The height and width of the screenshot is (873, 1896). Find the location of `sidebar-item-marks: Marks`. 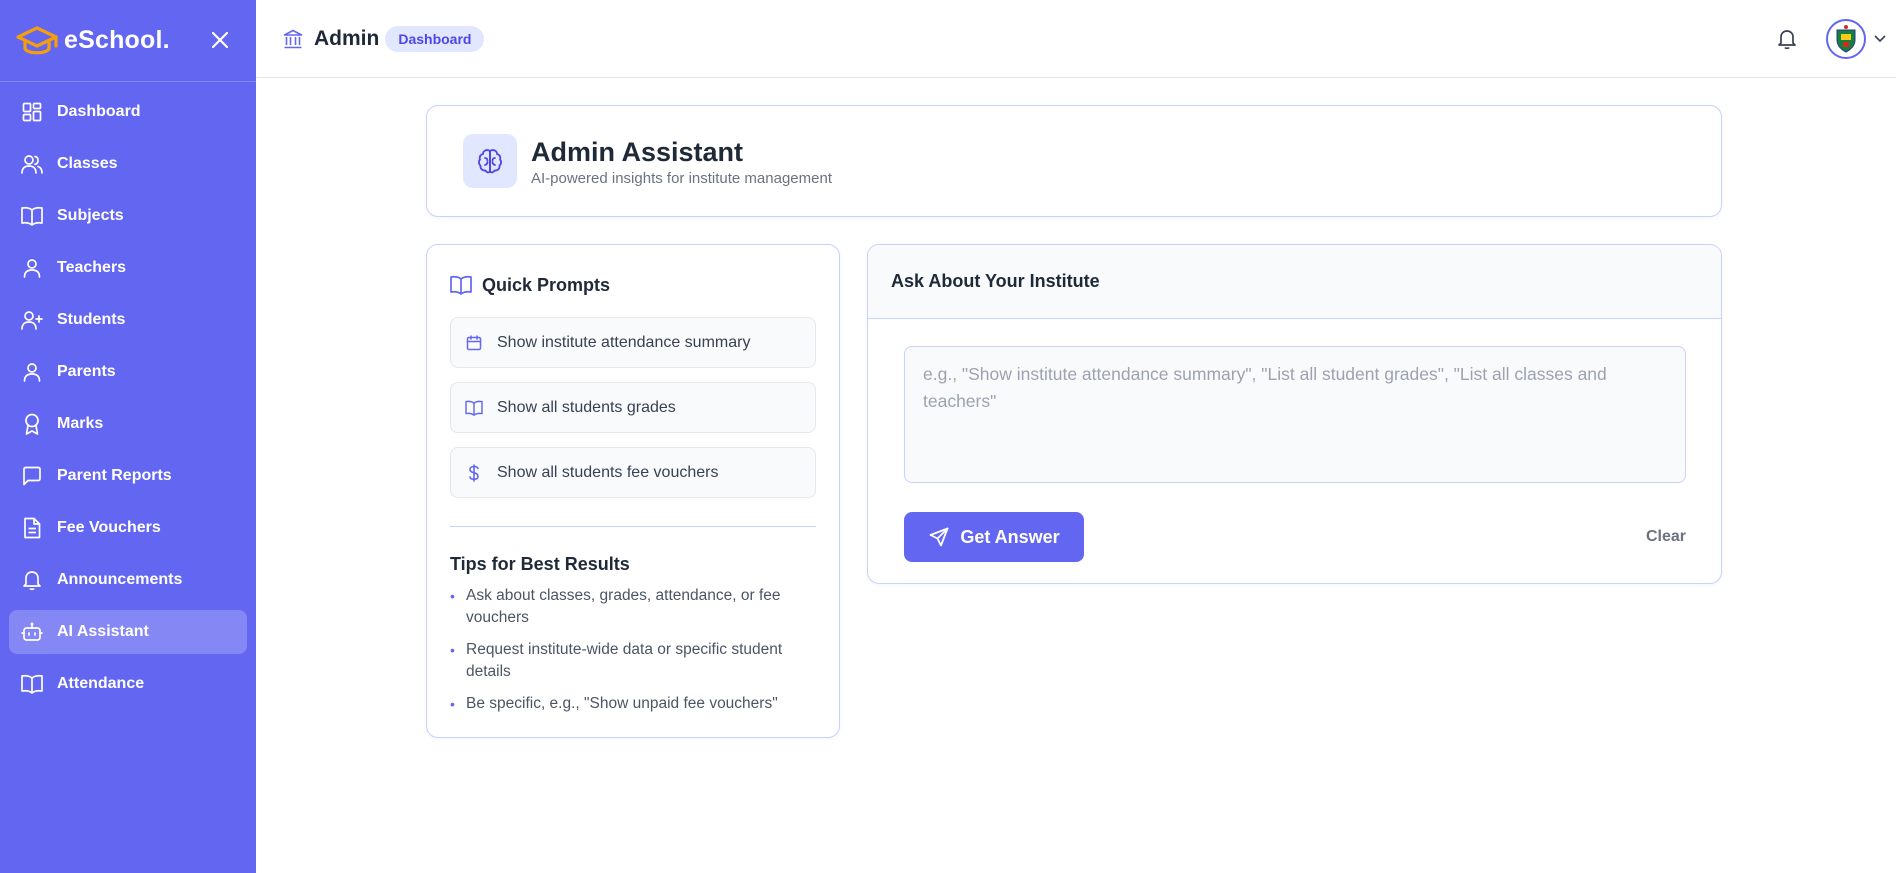

sidebar-item-marks: Marks is located at coordinates (128, 424).